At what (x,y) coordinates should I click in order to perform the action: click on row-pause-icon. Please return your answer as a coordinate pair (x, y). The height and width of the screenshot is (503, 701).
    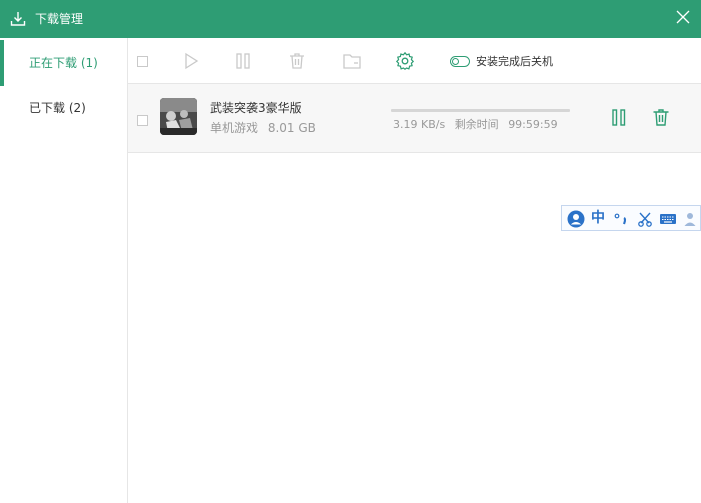
    Looking at the image, I should click on (619, 118).